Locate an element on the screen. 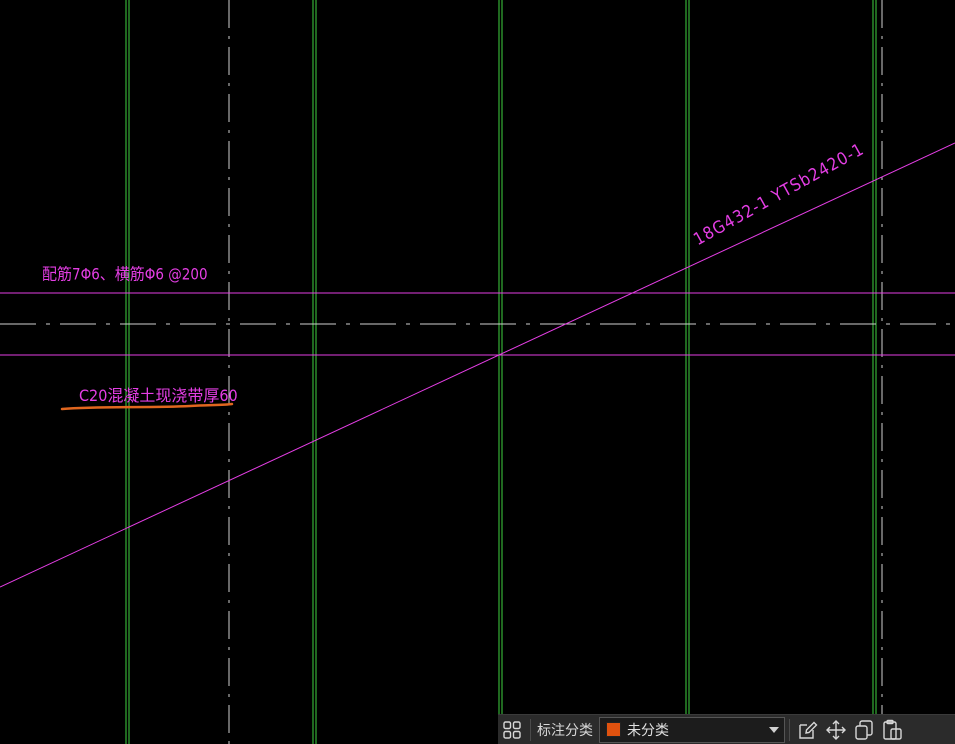 The width and height of the screenshot is (955, 744). paste-icon is located at coordinates (892, 730).